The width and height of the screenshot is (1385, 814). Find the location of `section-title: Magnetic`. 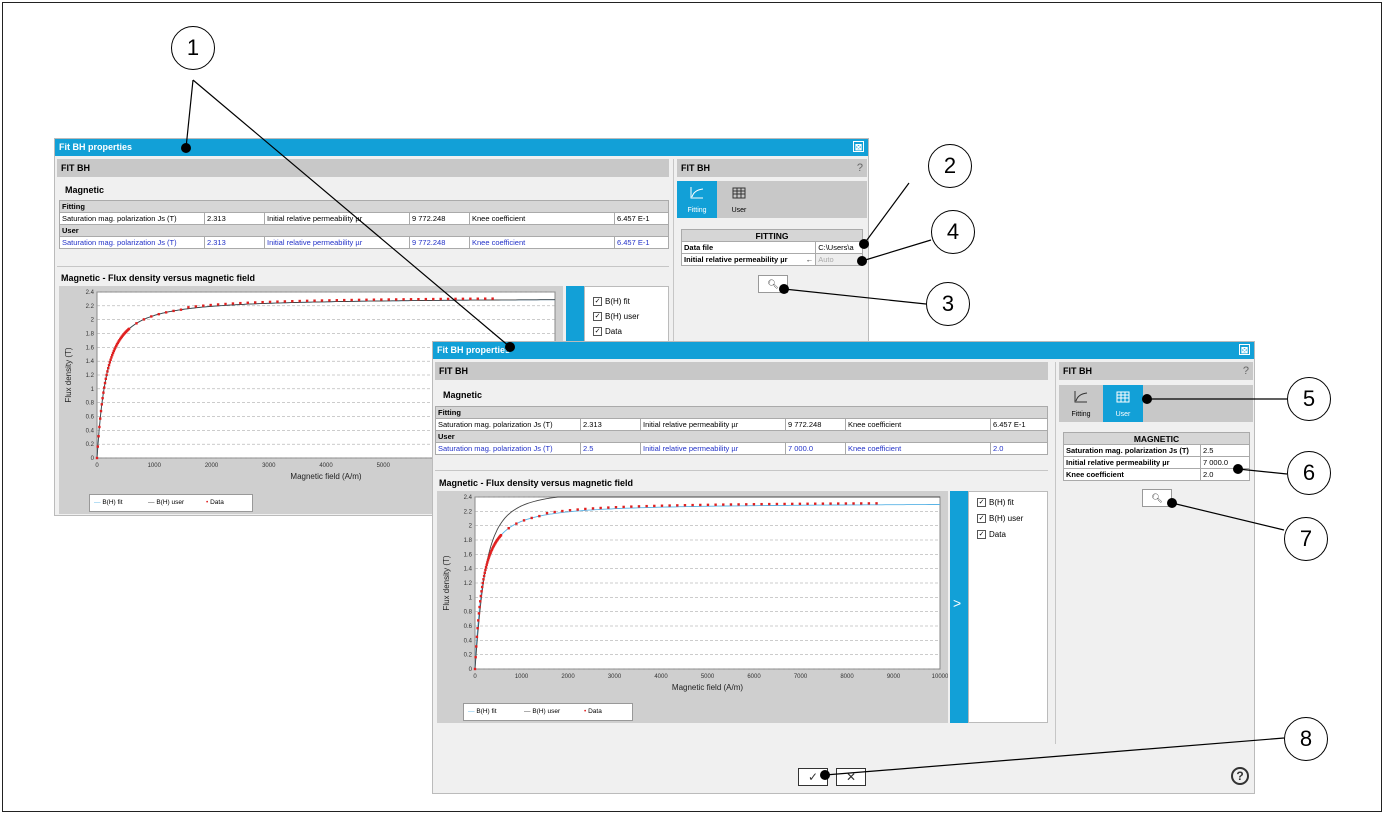

section-title: Magnetic is located at coordinates (85, 190).